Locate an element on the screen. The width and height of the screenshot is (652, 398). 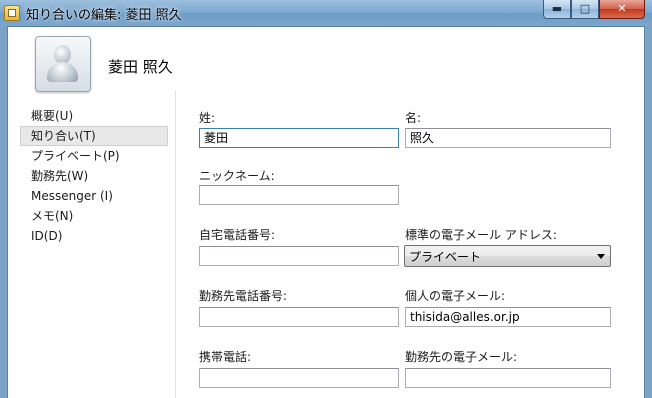
work-phone-field is located at coordinates (299, 317).